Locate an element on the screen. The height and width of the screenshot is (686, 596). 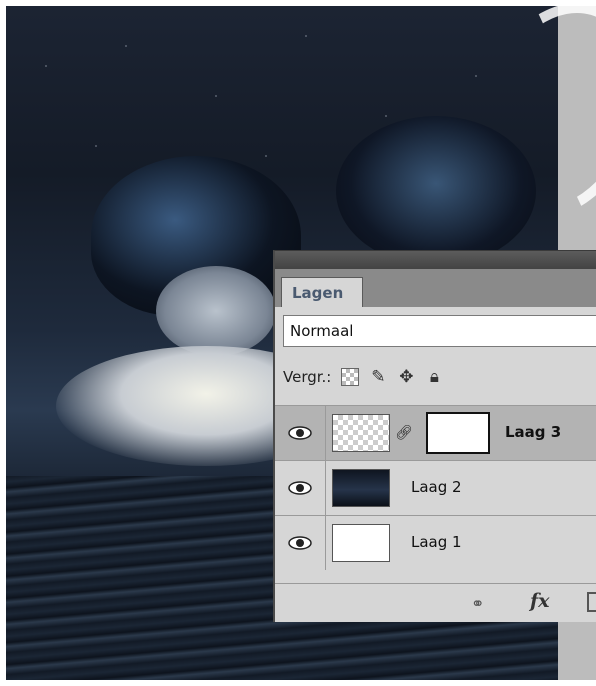
layer-row-laag-1: Laag 1 is located at coordinates (435, 542).